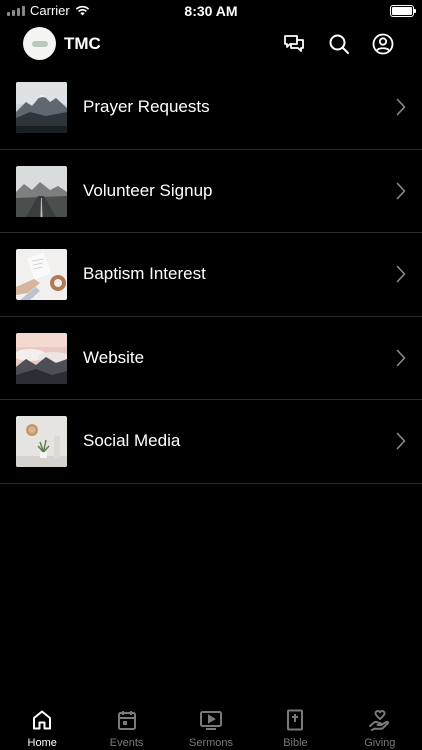 The width and height of the screenshot is (422, 750). I want to click on hands-writing-photo, so click(41, 274).